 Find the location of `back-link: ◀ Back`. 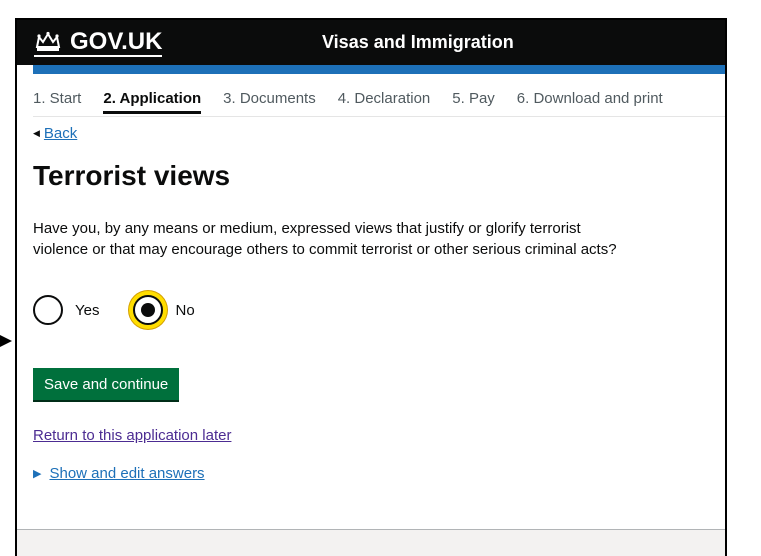

back-link: ◀ Back is located at coordinates (55, 133).